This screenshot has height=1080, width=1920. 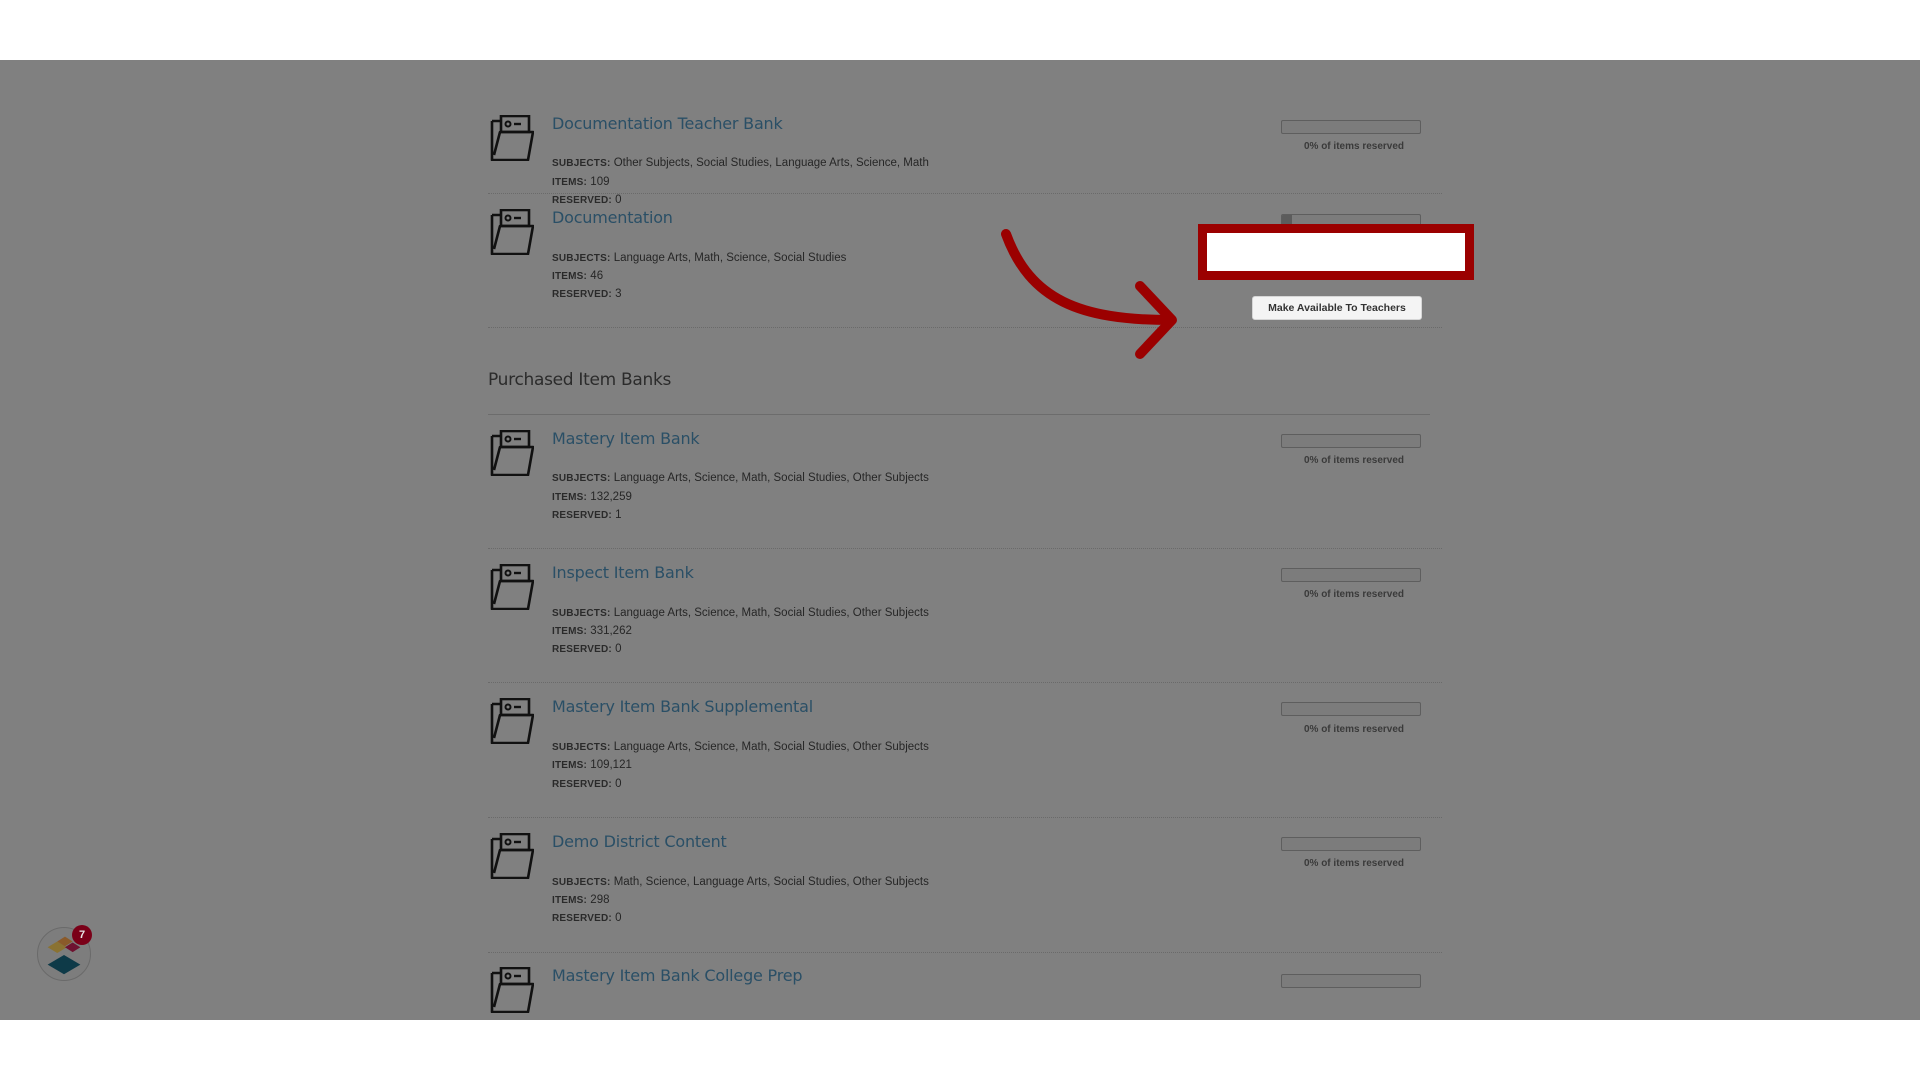 I want to click on notification-badge: 7, so click(x=82, y=935).